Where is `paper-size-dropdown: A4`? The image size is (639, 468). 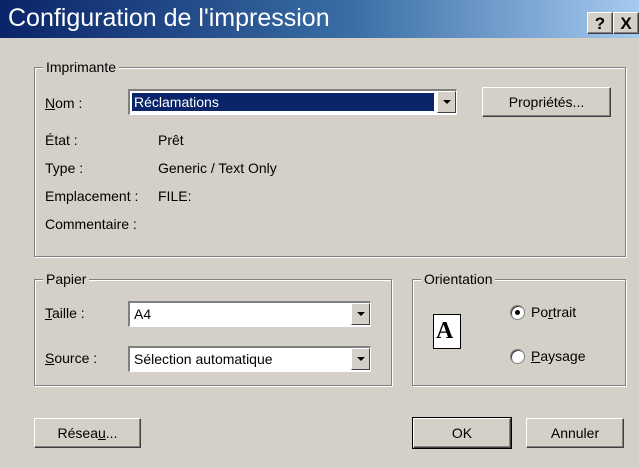
paper-size-dropdown: A4 is located at coordinates (249, 314).